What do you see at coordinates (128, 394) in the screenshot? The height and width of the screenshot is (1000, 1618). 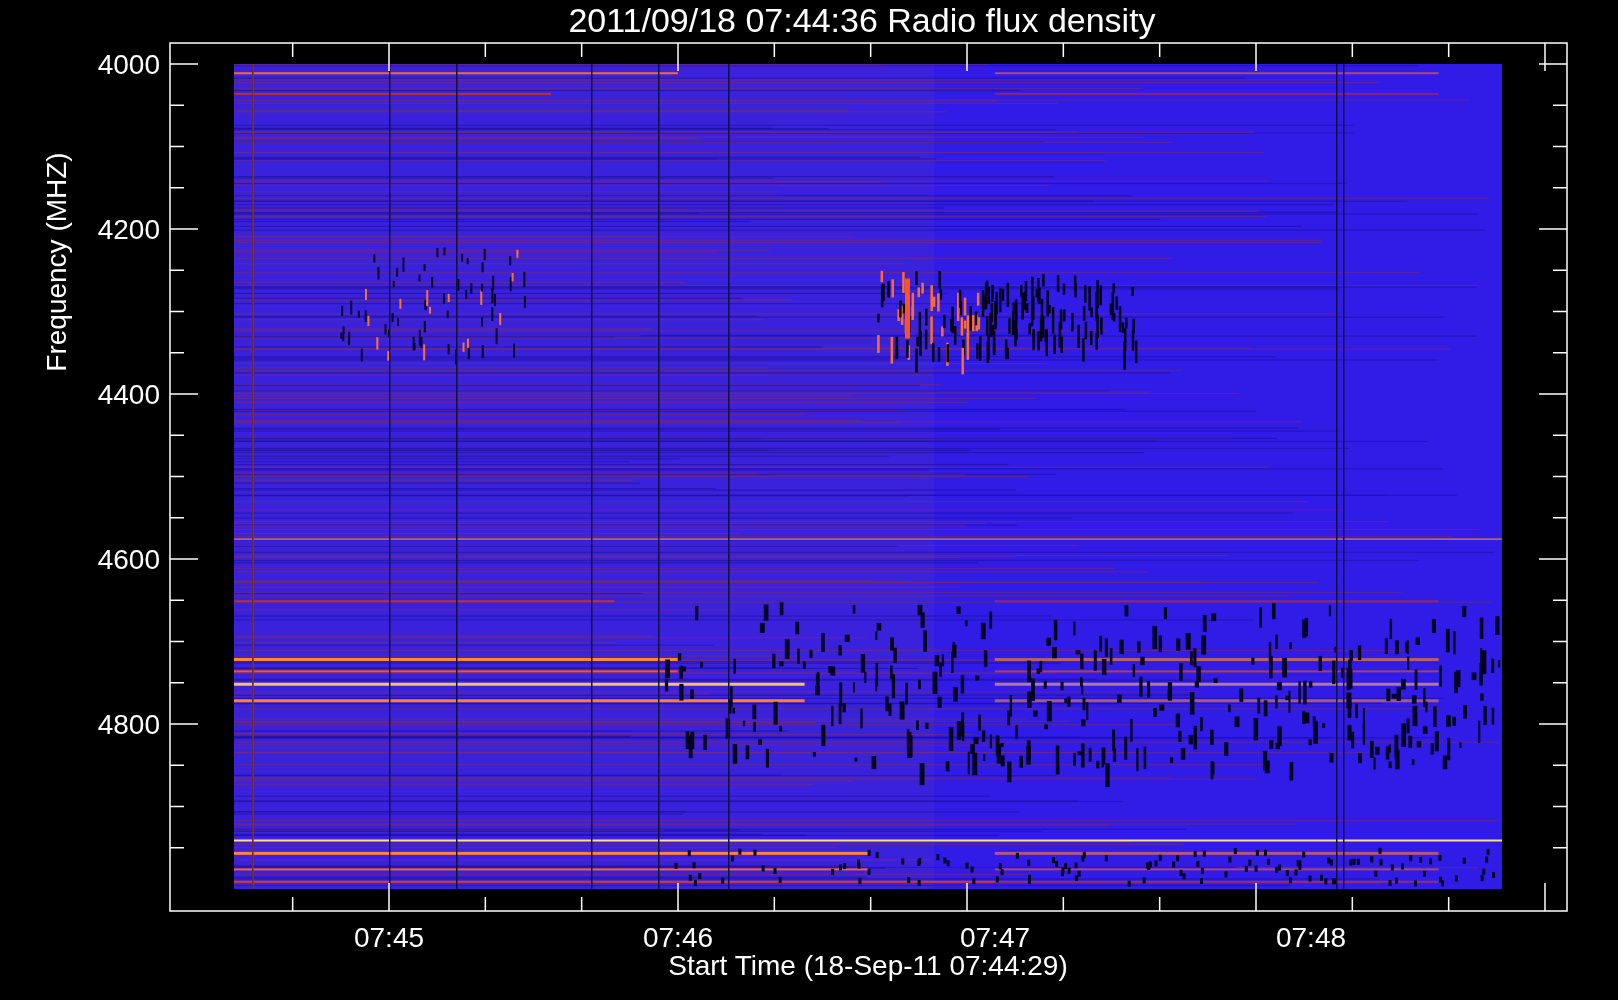 I see `y-tick-label: 4400` at bounding box center [128, 394].